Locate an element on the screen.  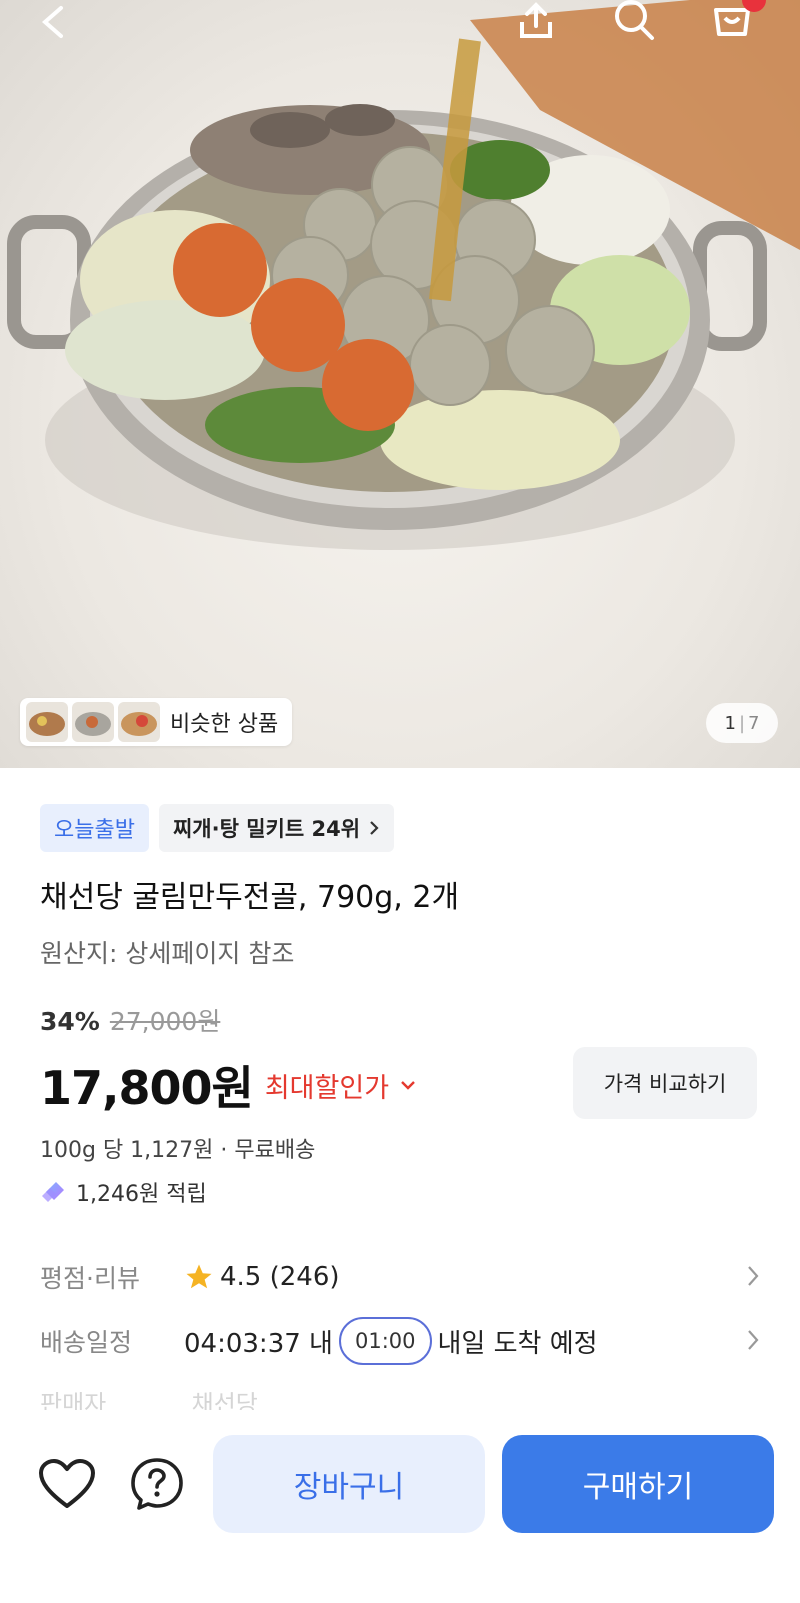
category-rank-badge: 찌개·탕 밀키트 24위 is located at coordinates (276, 828).